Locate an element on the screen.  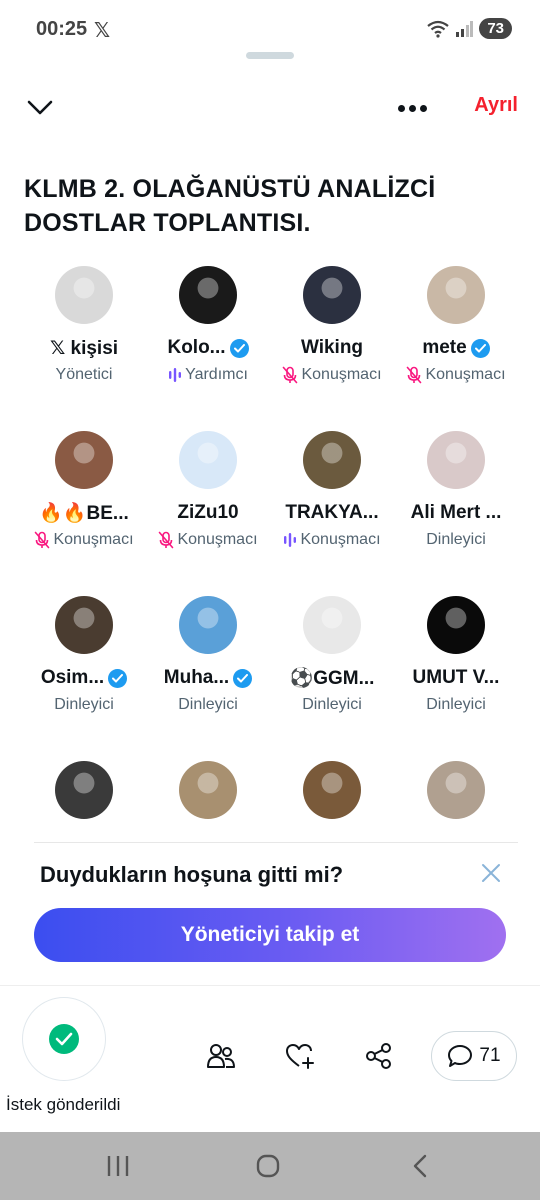
participant-tile: Wiking Konuşmacı is located at coordinates (332, 326).